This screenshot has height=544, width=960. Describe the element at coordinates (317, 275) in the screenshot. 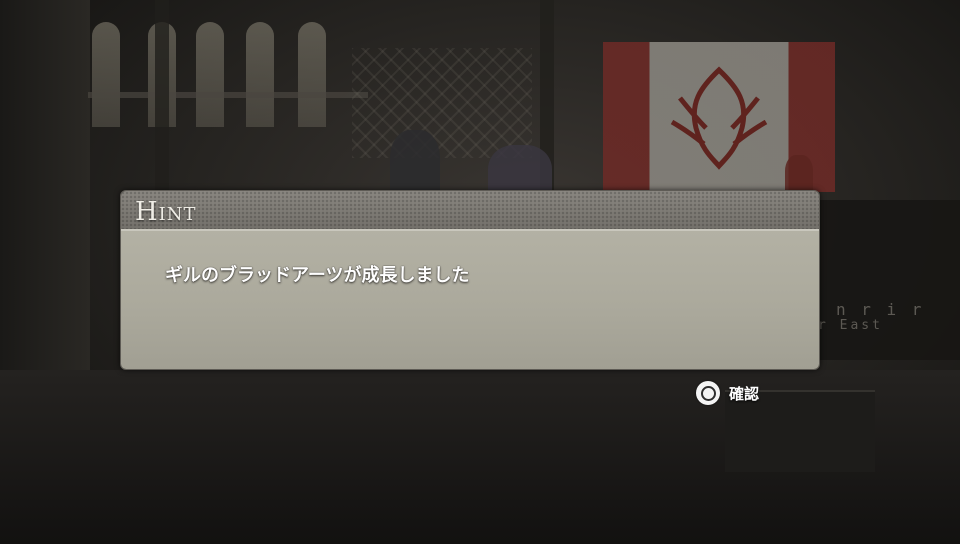

I see `hint-message: ギルのブラッドアーツが成長しました` at that location.